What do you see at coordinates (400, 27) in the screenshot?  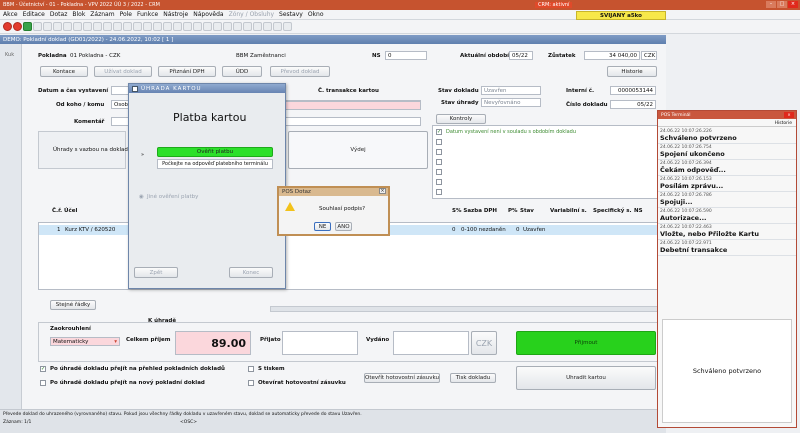 I see `toolbar` at bounding box center [400, 27].